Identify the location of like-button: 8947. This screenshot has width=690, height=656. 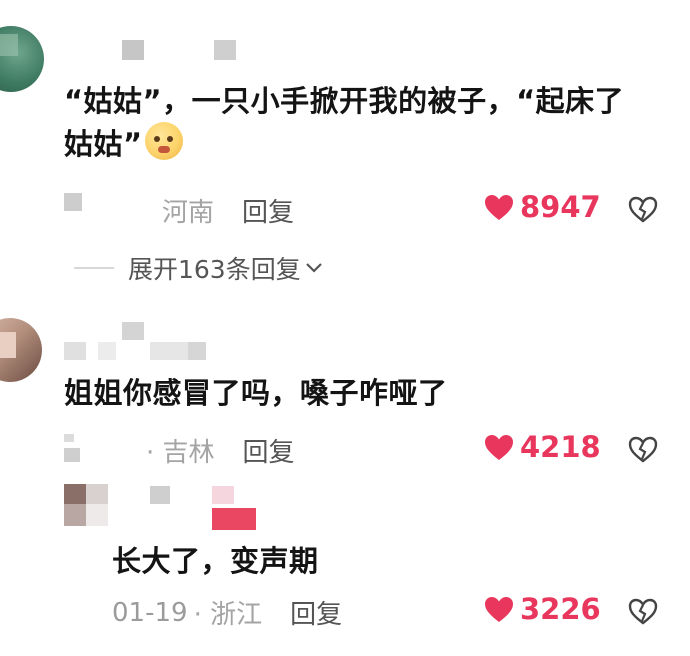
(542, 207).